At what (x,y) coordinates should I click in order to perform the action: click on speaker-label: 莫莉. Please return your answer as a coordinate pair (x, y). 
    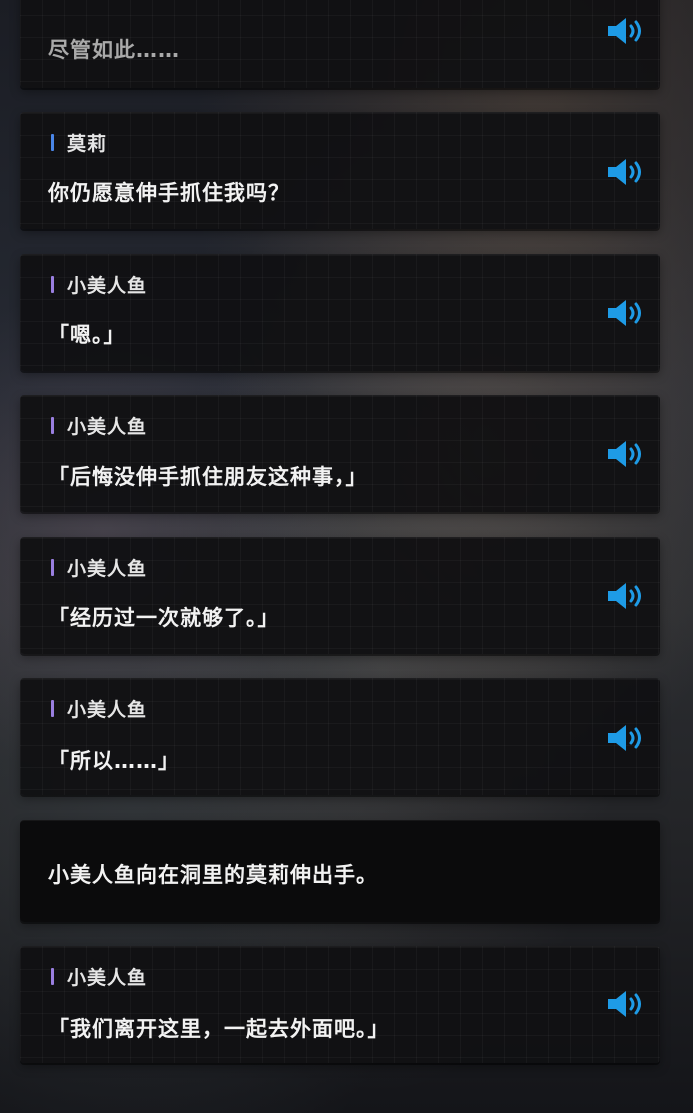
    Looking at the image, I should click on (79, 143).